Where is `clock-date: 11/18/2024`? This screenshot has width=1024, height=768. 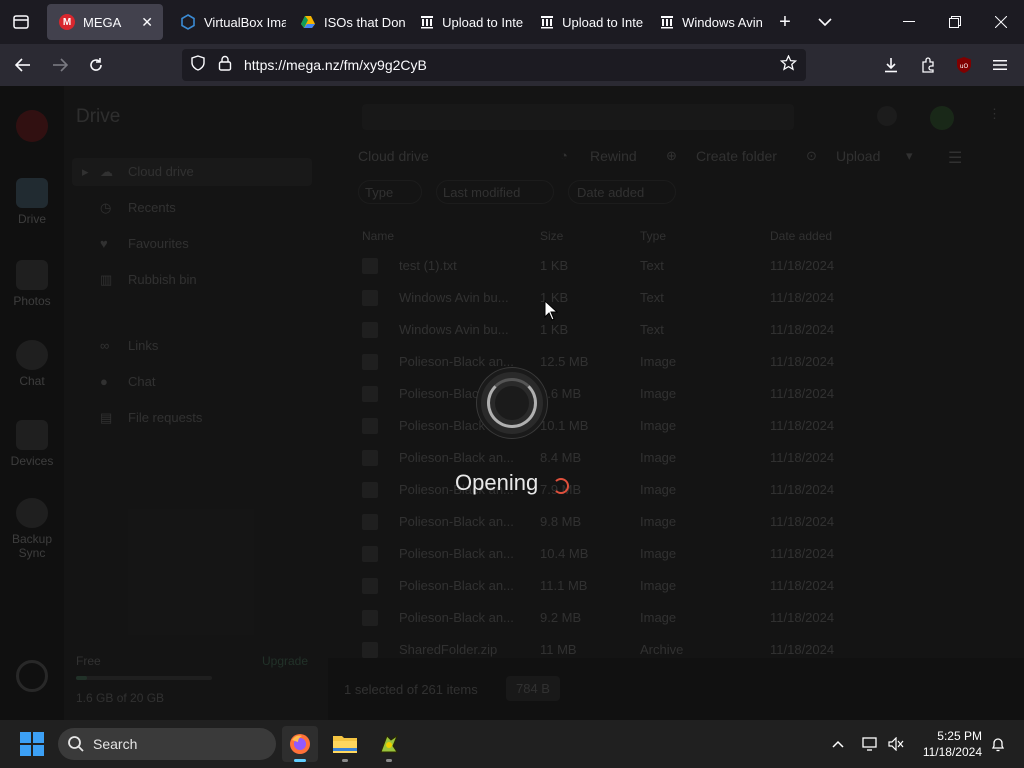 clock-date: 11/18/2024 is located at coordinates (952, 752).